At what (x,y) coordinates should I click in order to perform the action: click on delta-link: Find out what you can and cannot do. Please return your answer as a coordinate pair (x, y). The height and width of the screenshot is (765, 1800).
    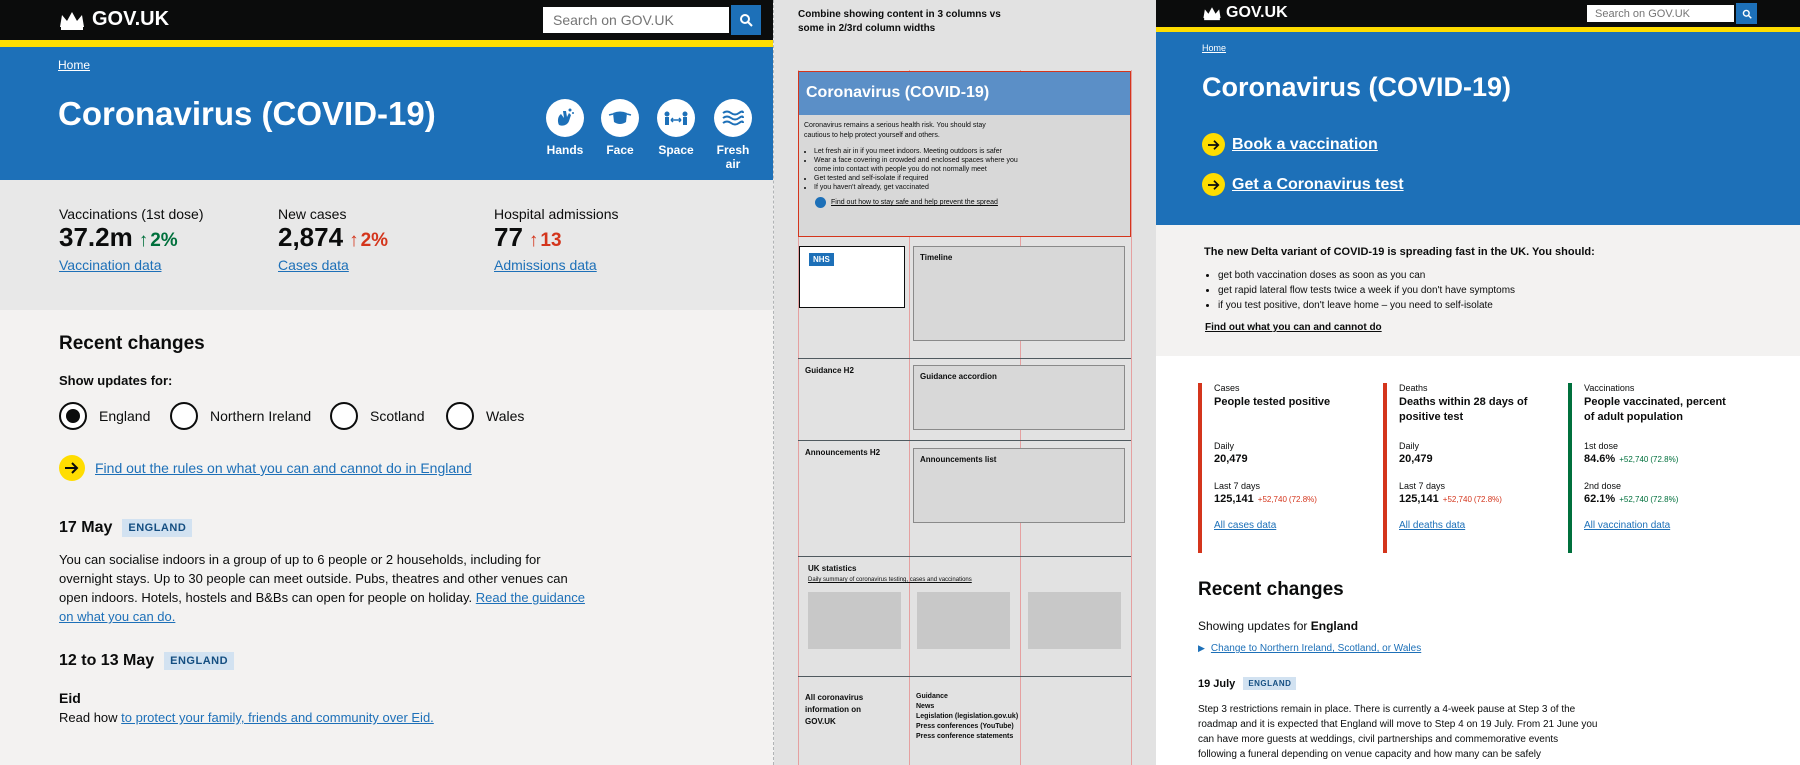
    Looking at the image, I should click on (1293, 327).